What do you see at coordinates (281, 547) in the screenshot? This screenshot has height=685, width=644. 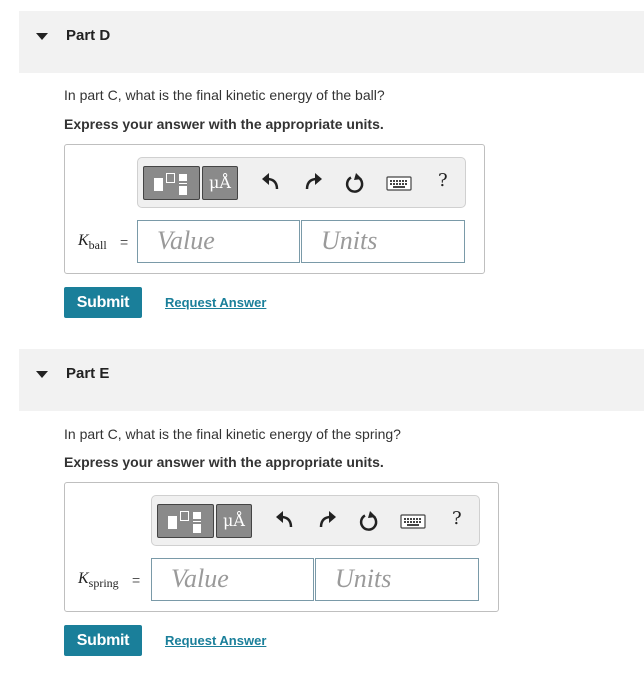 I see `answer-box: μÅ ? Kspring = Value Units` at bounding box center [281, 547].